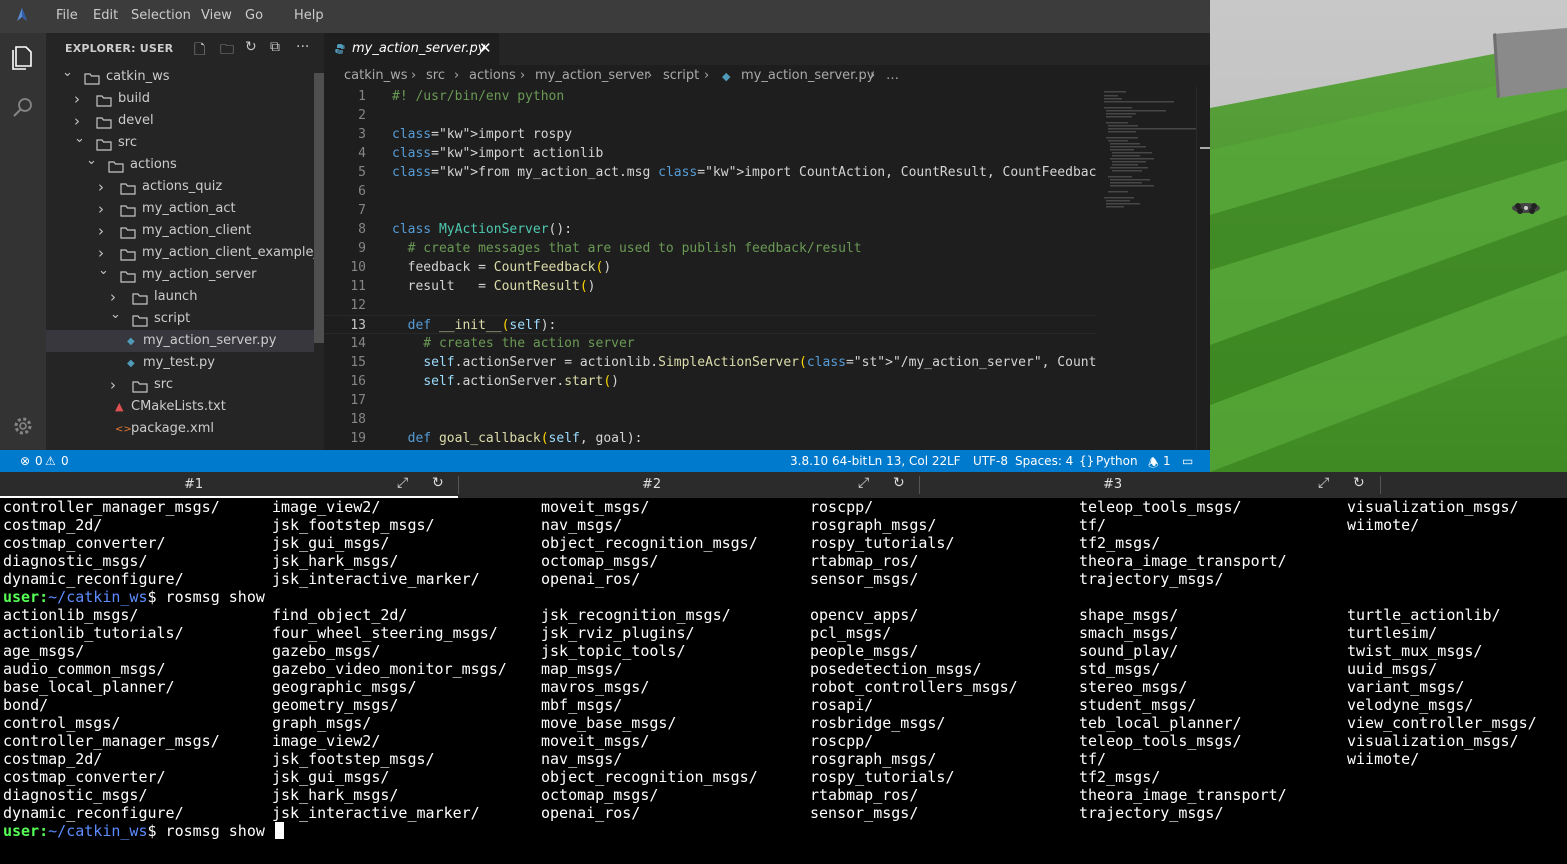 The image size is (1567, 864). What do you see at coordinates (23, 426) in the screenshot?
I see `settings-gear-icon` at bounding box center [23, 426].